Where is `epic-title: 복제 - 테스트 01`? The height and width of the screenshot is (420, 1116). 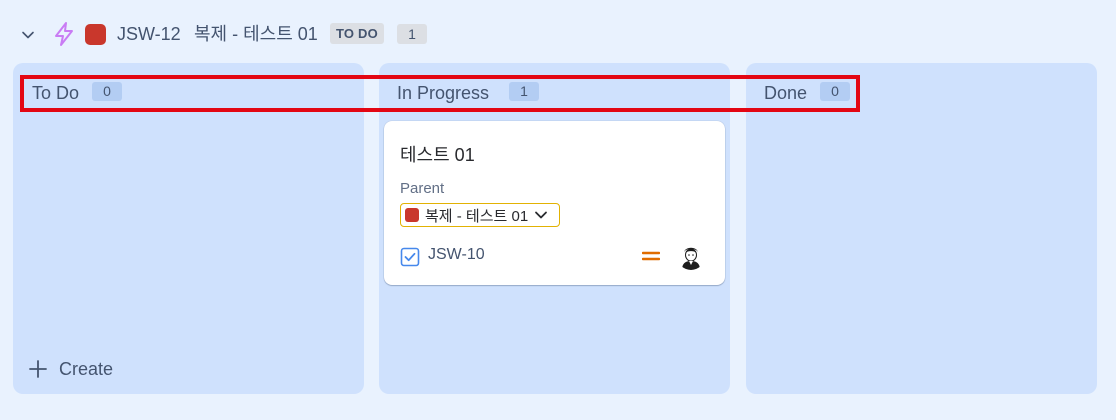
epic-title: 복제 - 테스트 01 is located at coordinates (256, 34).